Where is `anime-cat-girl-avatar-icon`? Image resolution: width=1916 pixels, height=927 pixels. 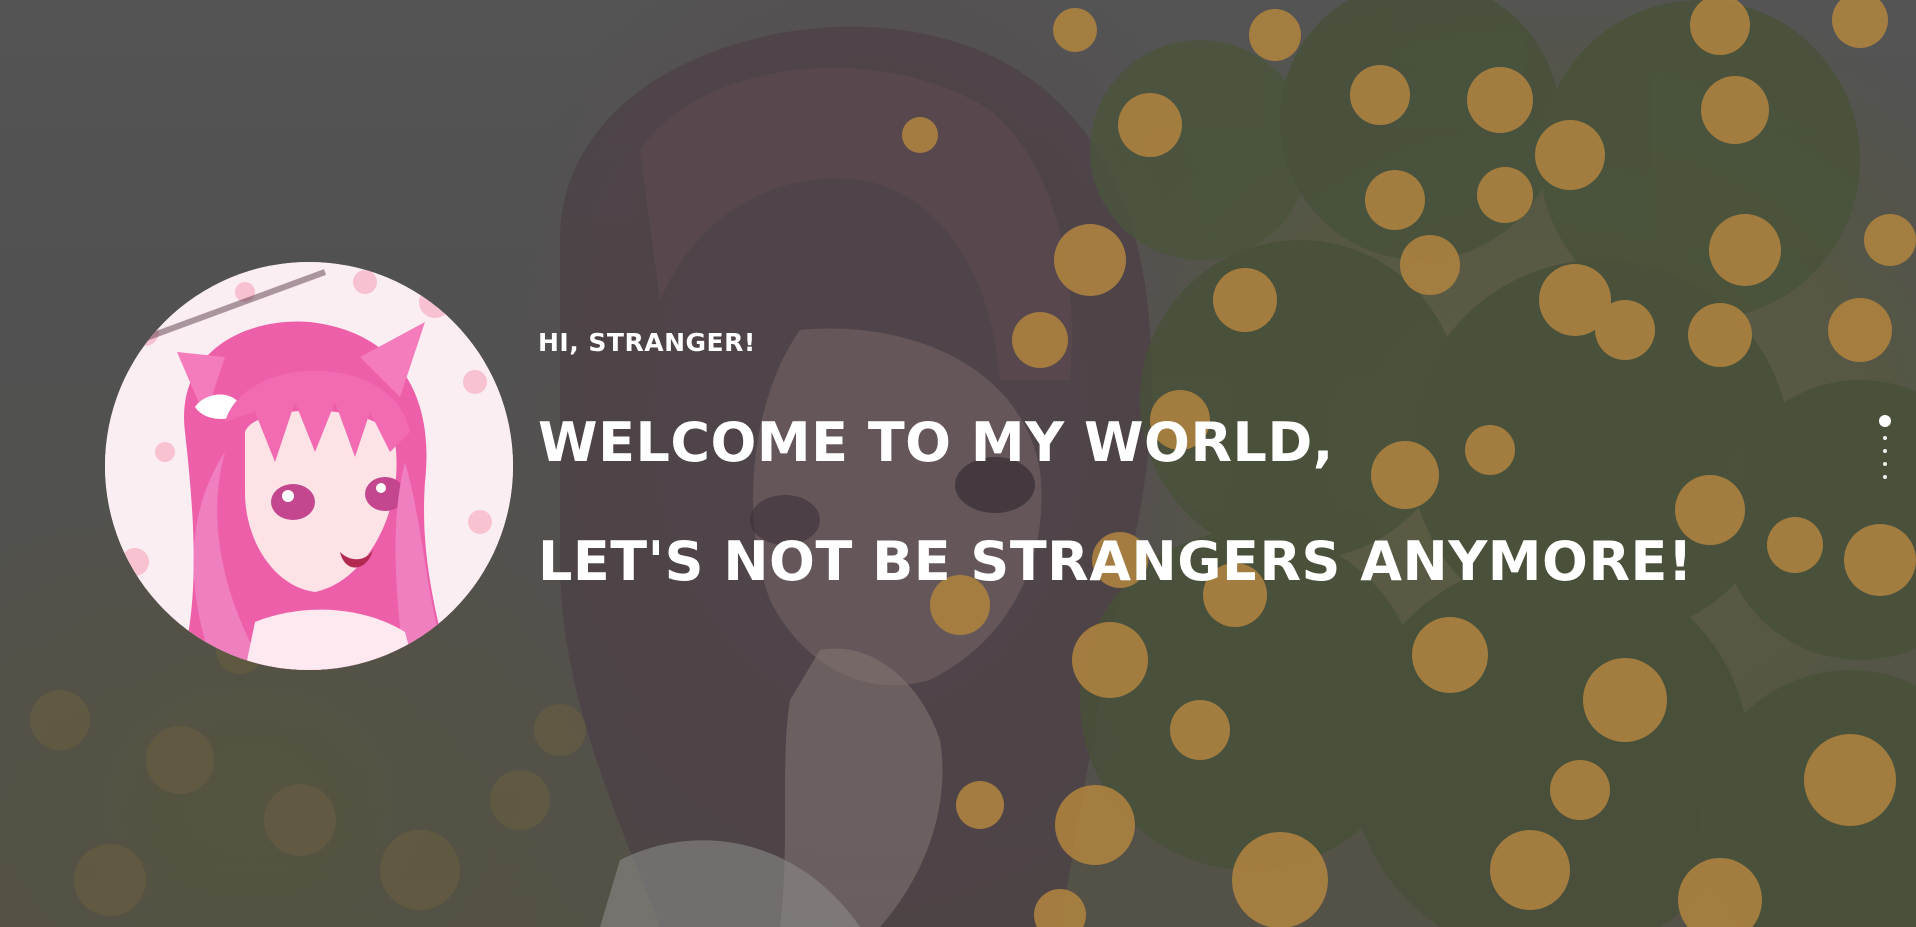 anime-cat-girl-avatar-icon is located at coordinates (309, 466).